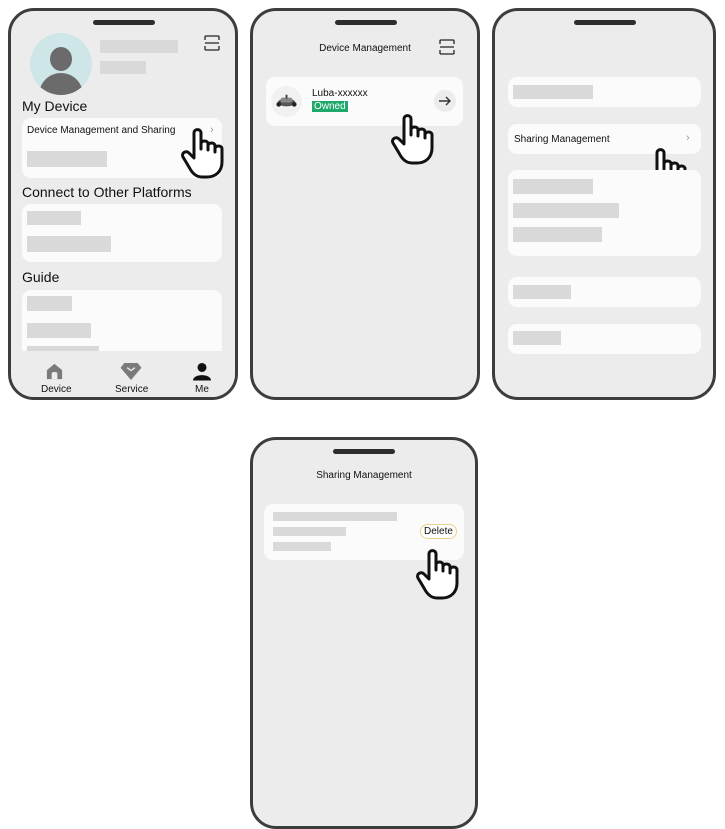  Describe the element at coordinates (107, 192) in the screenshot. I see `section-connect-platforms: Connect to Other Platforms` at that location.